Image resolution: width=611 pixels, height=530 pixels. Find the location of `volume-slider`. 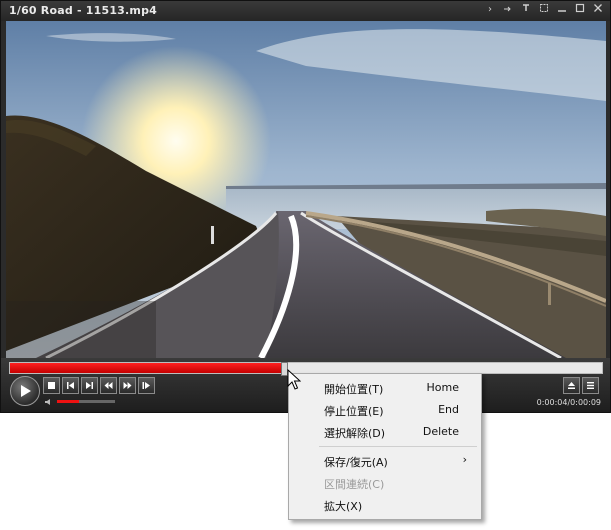

volume-slider is located at coordinates (86, 401).